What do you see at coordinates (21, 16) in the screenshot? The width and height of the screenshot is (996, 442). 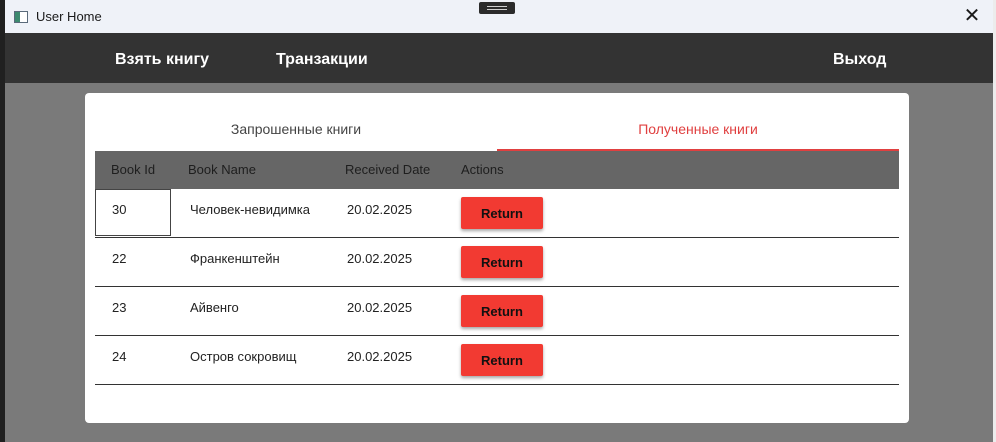 I see `app-window-icon` at bounding box center [21, 16].